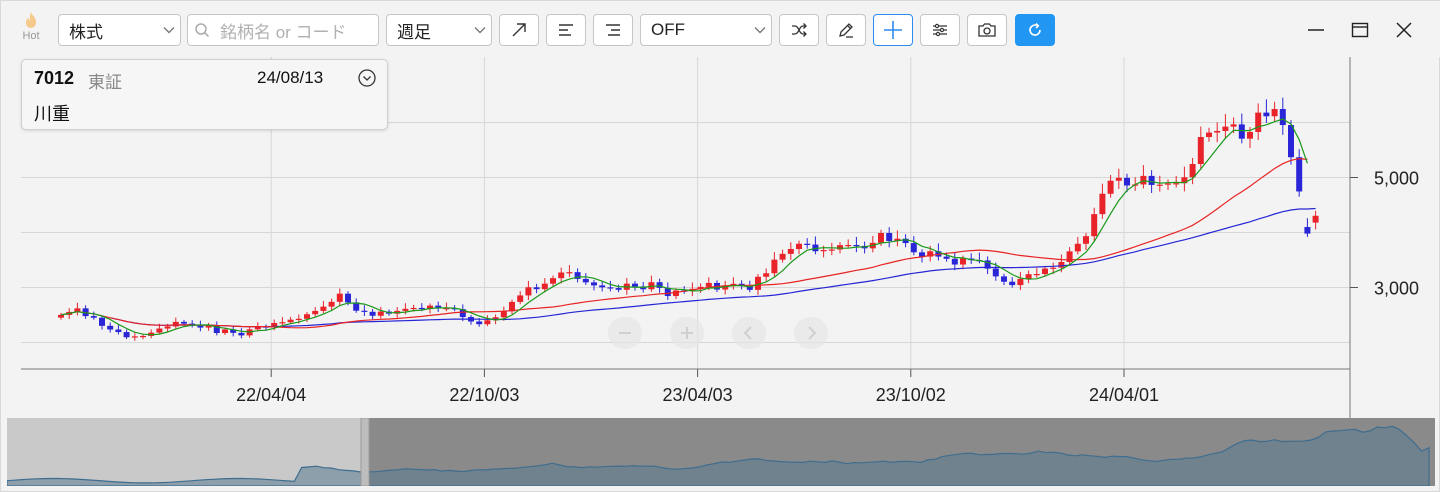  I want to click on shuffle-button, so click(799, 30).